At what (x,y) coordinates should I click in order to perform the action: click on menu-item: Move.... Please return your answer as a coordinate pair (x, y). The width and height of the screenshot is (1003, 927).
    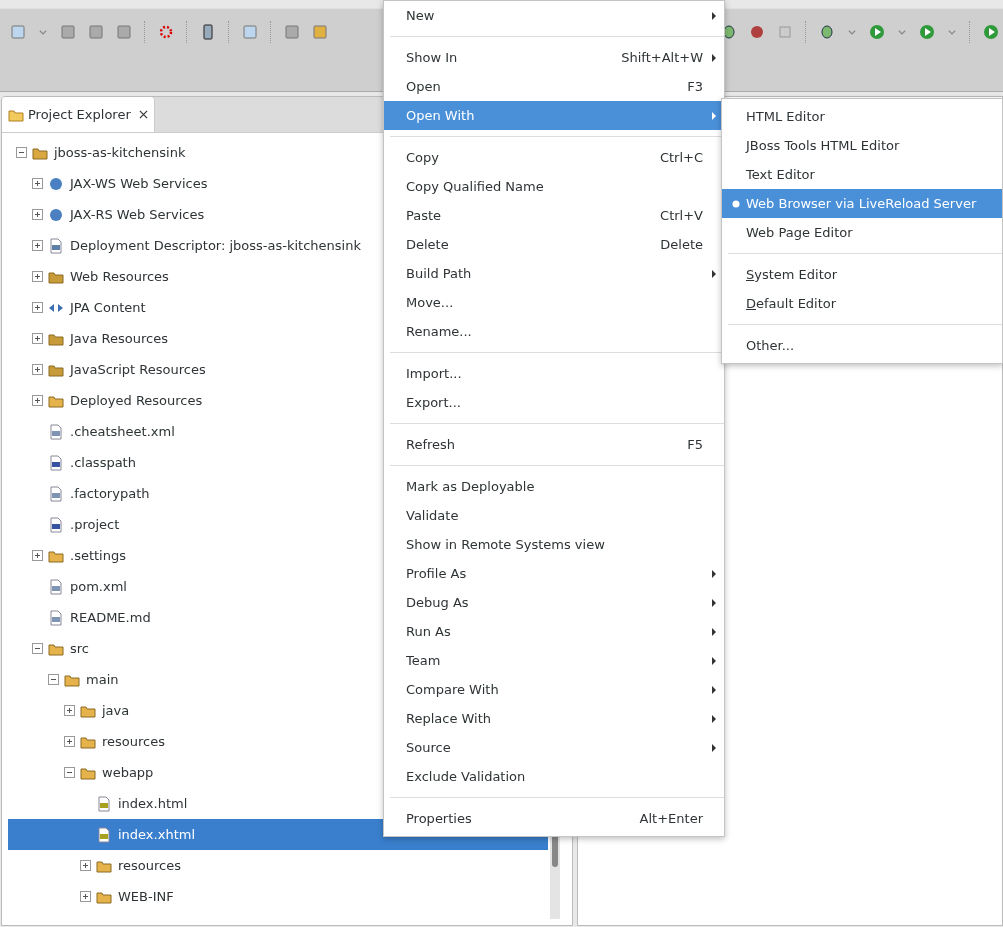
    Looking at the image, I should click on (554, 302).